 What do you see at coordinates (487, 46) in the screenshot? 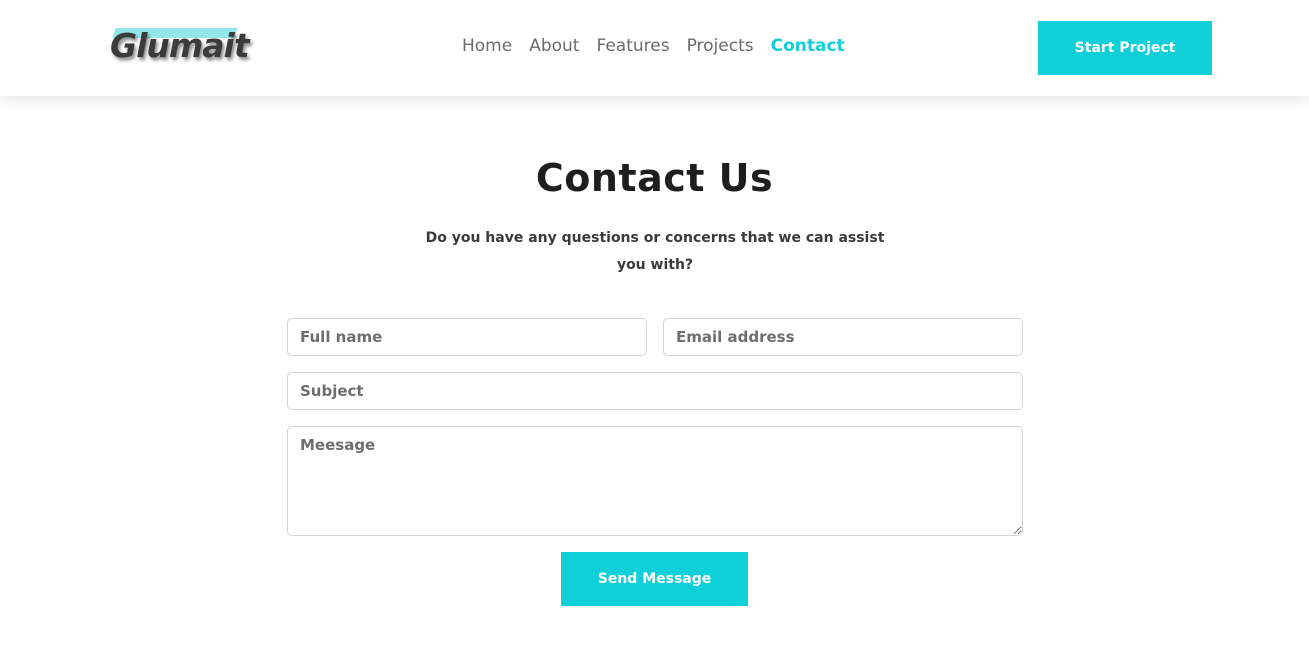
I see `nav-home: Home` at bounding box center [487, 46].